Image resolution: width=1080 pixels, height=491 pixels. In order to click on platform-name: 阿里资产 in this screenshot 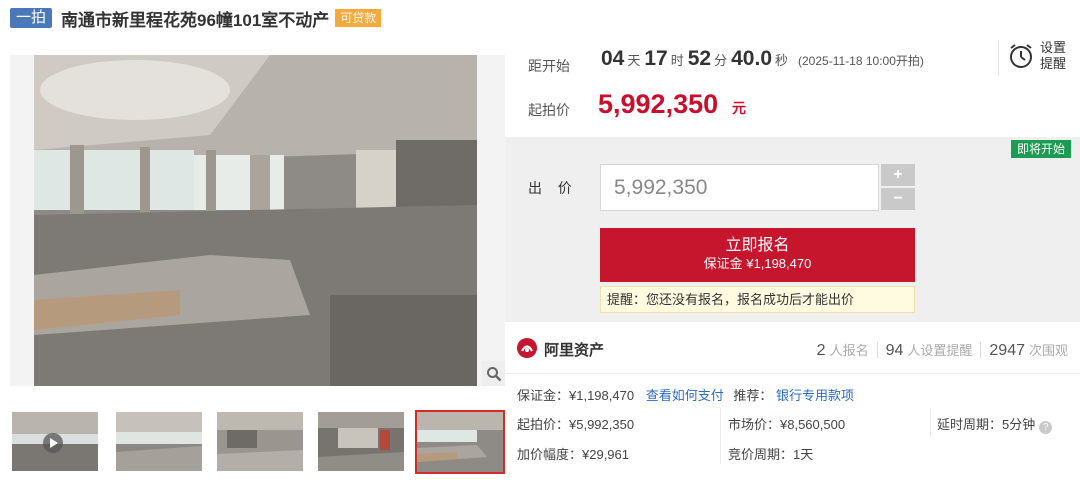, I will do `click(574, 350)`.